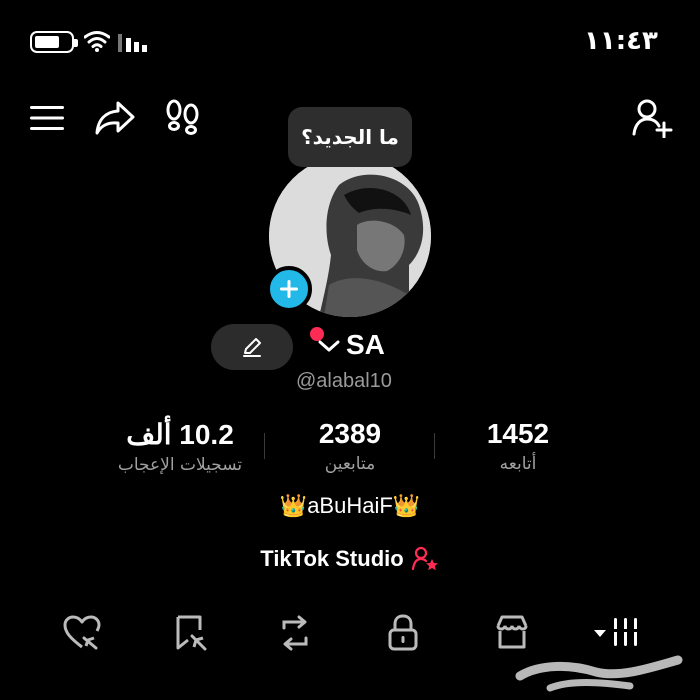  Describe the element at coordinates (134, 45) in the screenshot. I see `signal-icon` at that location.